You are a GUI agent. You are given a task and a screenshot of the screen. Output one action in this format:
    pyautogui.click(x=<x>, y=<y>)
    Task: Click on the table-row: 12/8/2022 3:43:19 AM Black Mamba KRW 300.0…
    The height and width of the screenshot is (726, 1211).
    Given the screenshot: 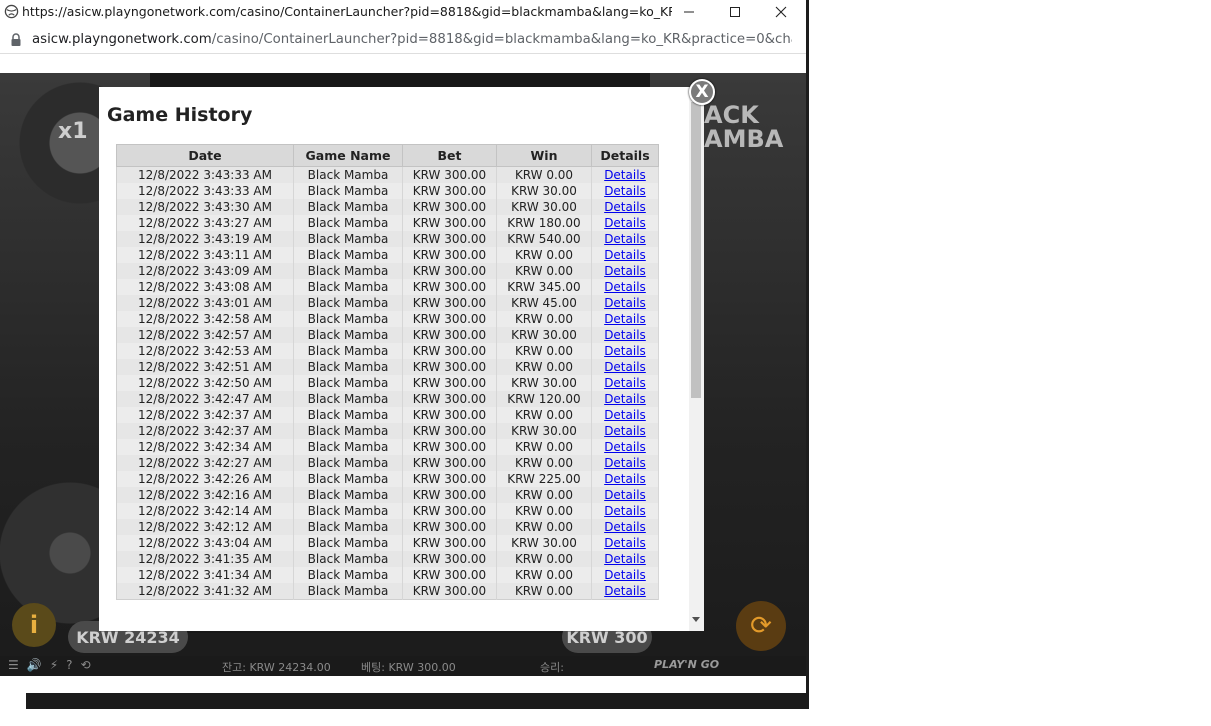 What is the action you would take?
    pyautogui.click(x=387, y=239)
    